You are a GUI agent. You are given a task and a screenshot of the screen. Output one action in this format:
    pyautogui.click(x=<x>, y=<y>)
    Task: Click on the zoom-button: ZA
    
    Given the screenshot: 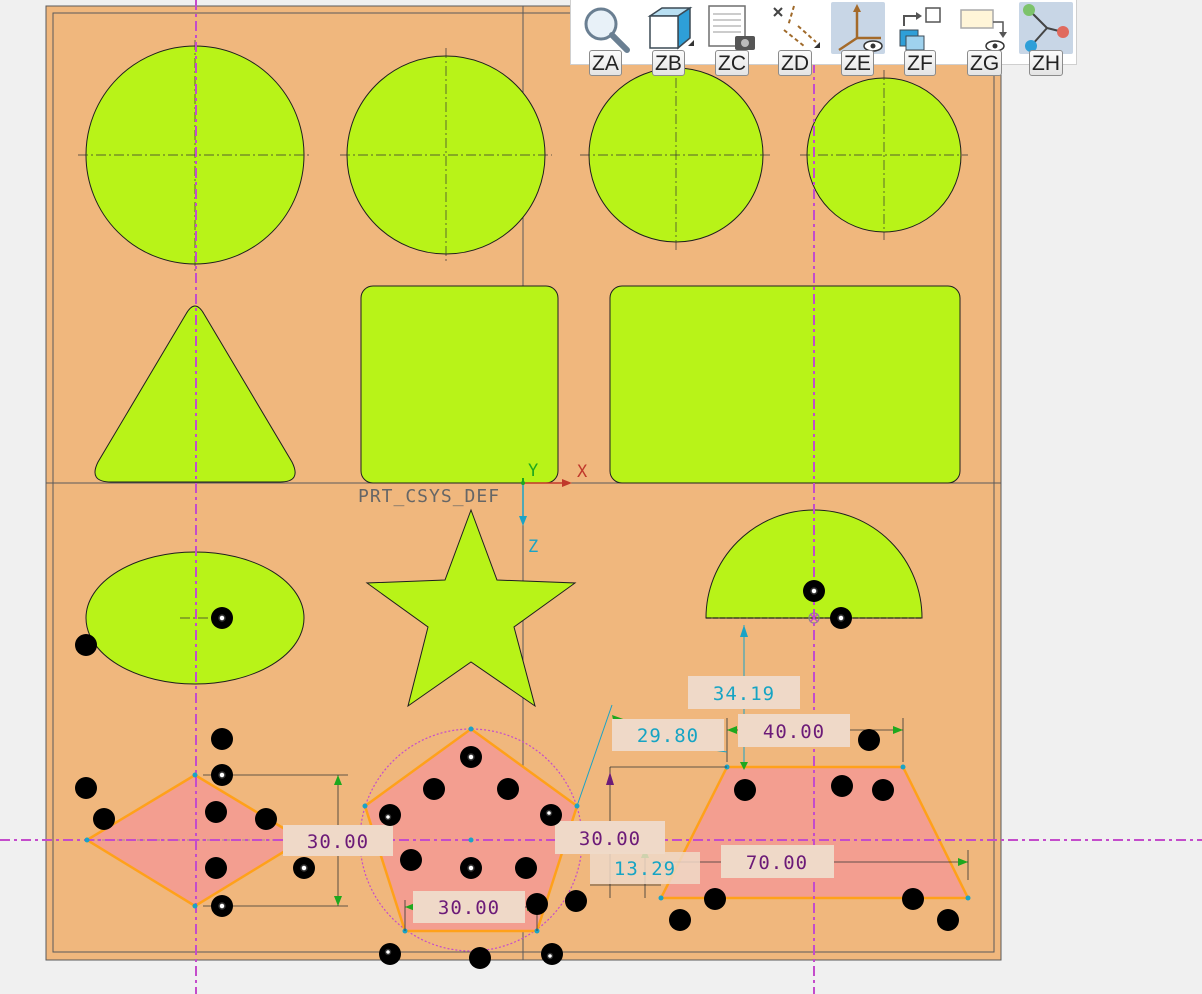 What is the action you would take?
    pyautogui.click(x=604, y=40)
    